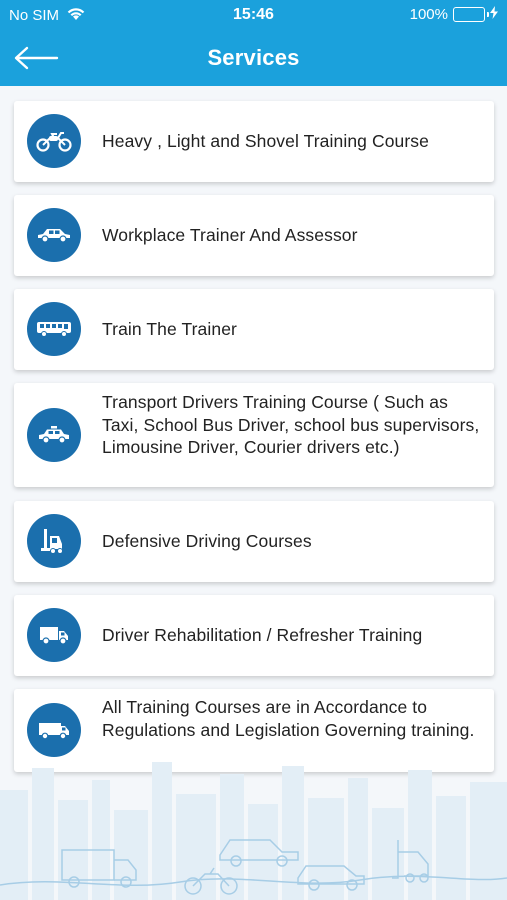  I want to click on truck-icon, so click(54, 635).